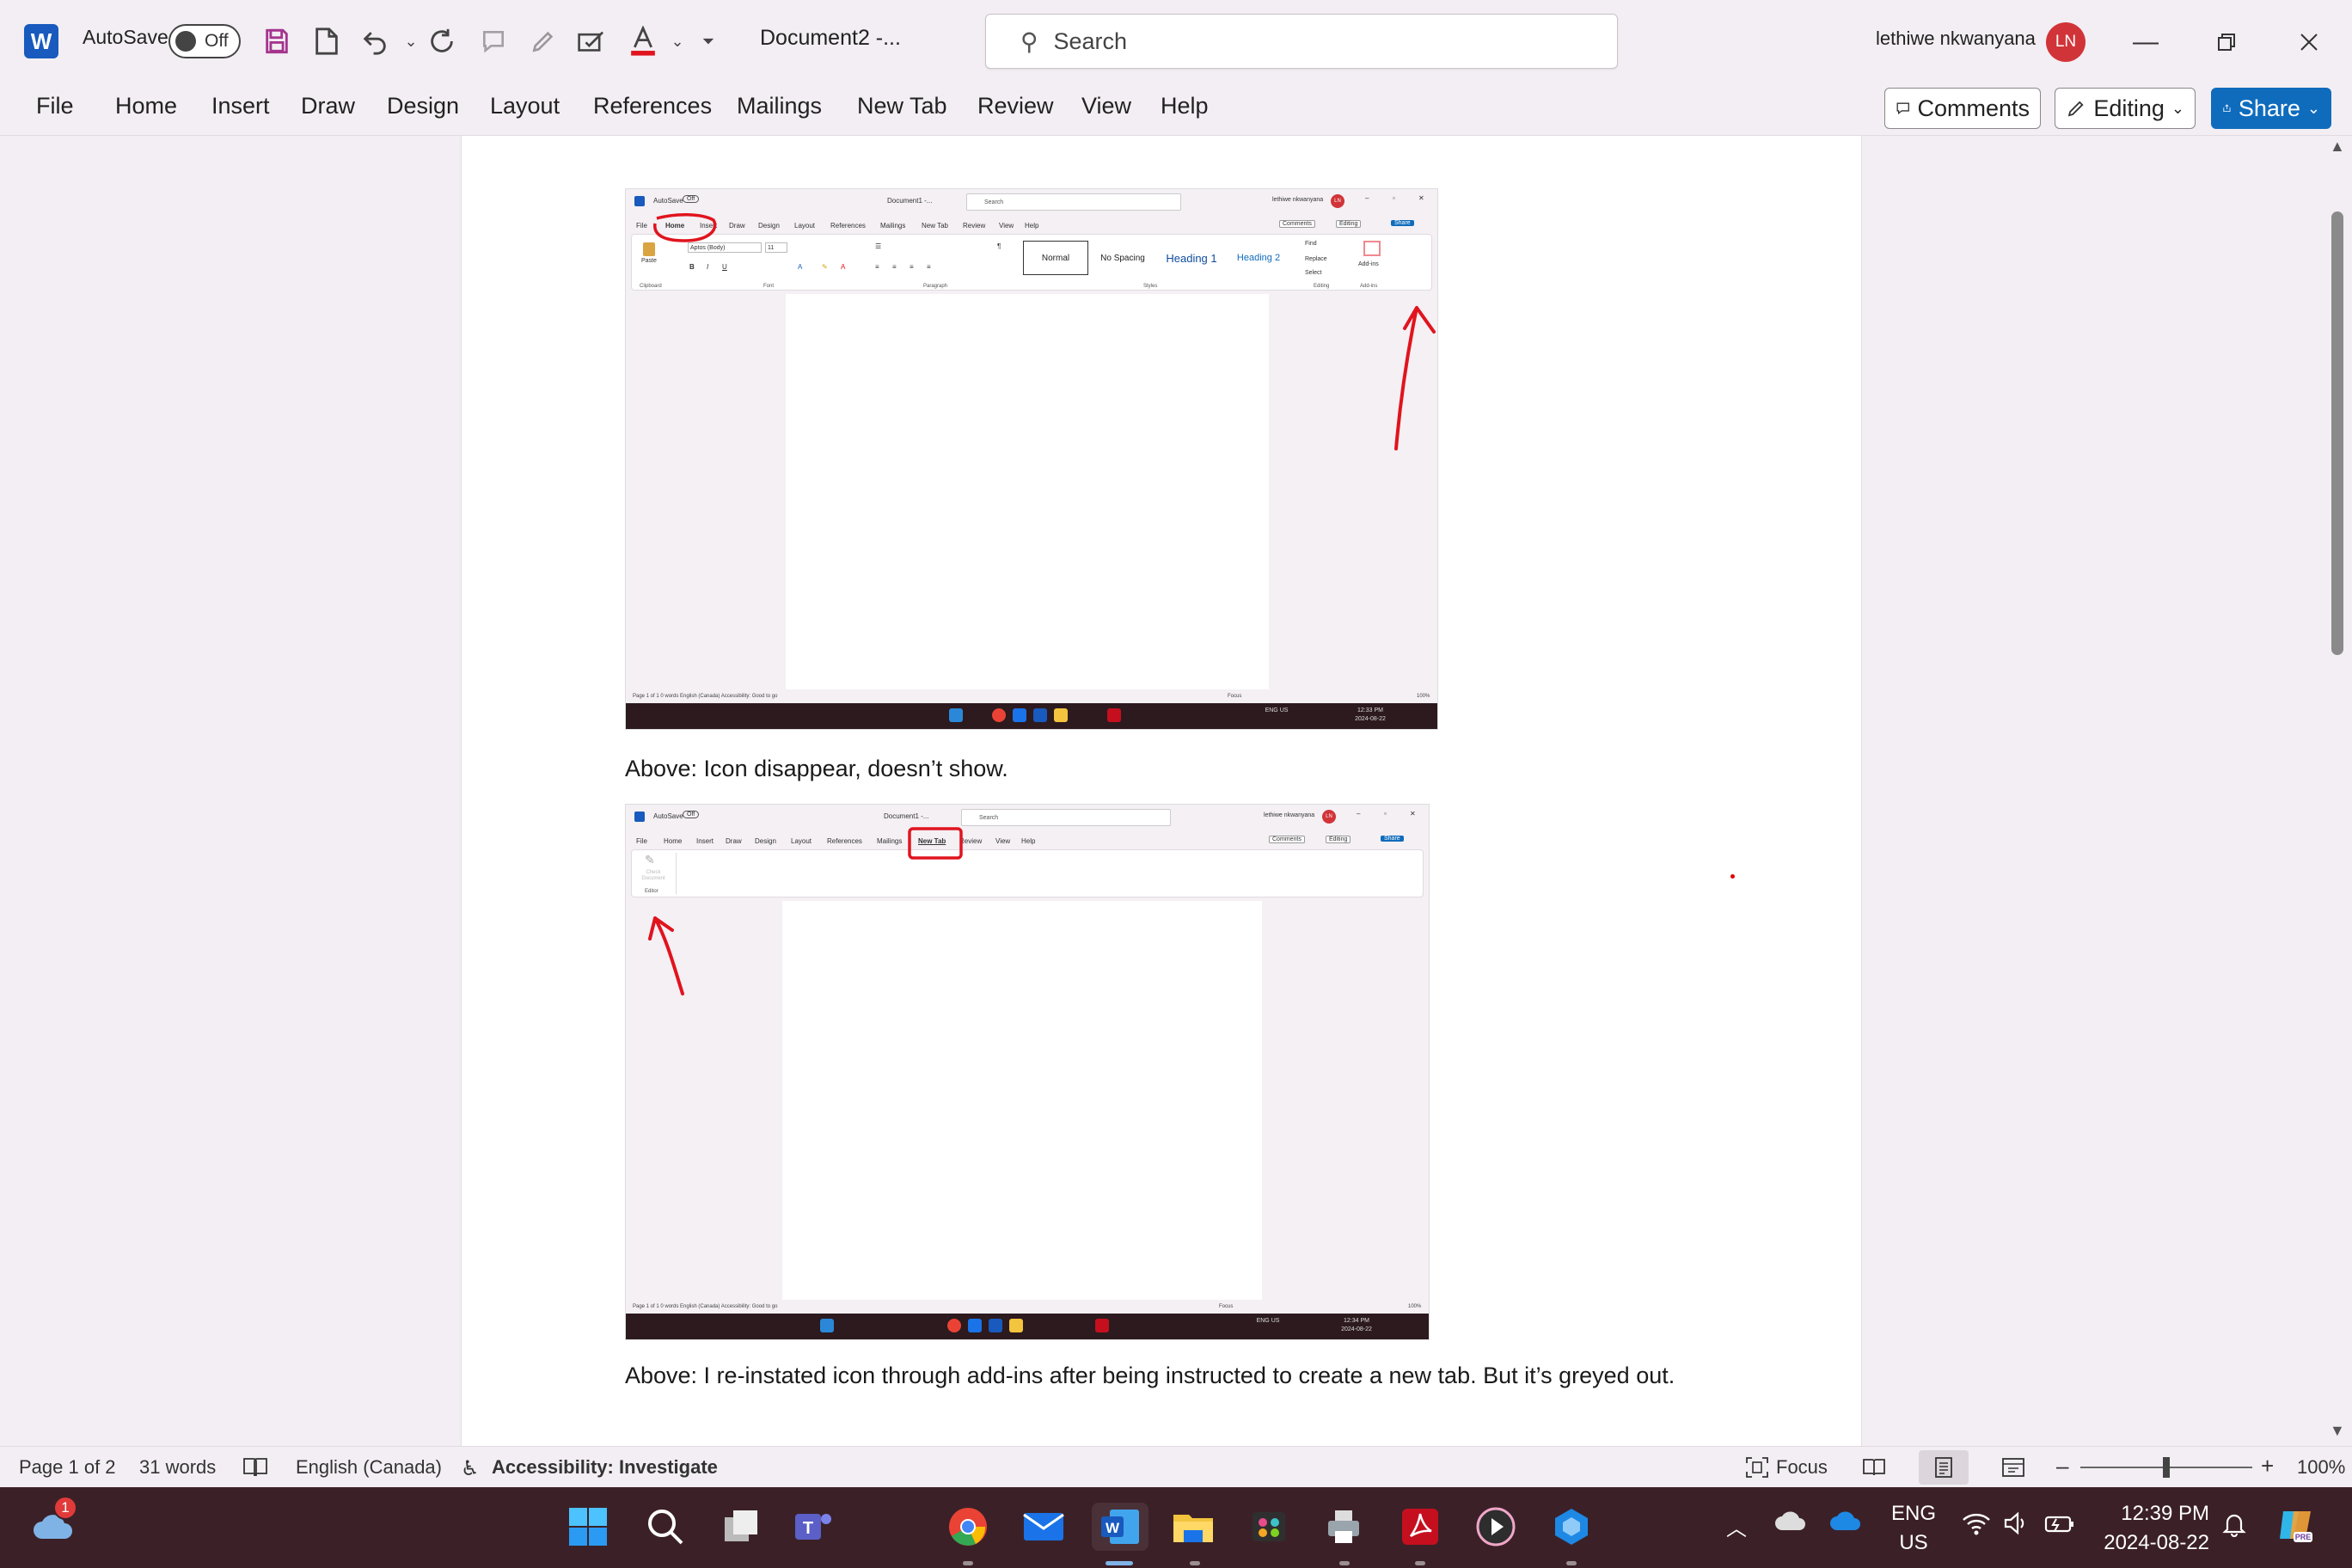 The image size is (2352, 1568). I want to click on font-color-icon, so click(643, 41).